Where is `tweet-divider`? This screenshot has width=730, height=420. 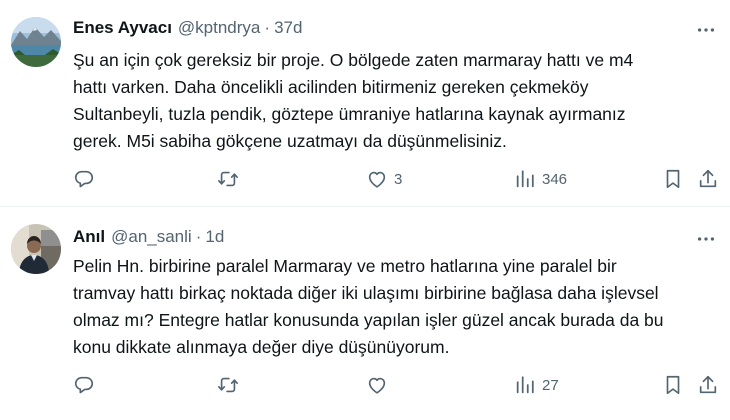
tweet-divider is located at coordinates (365, 206).